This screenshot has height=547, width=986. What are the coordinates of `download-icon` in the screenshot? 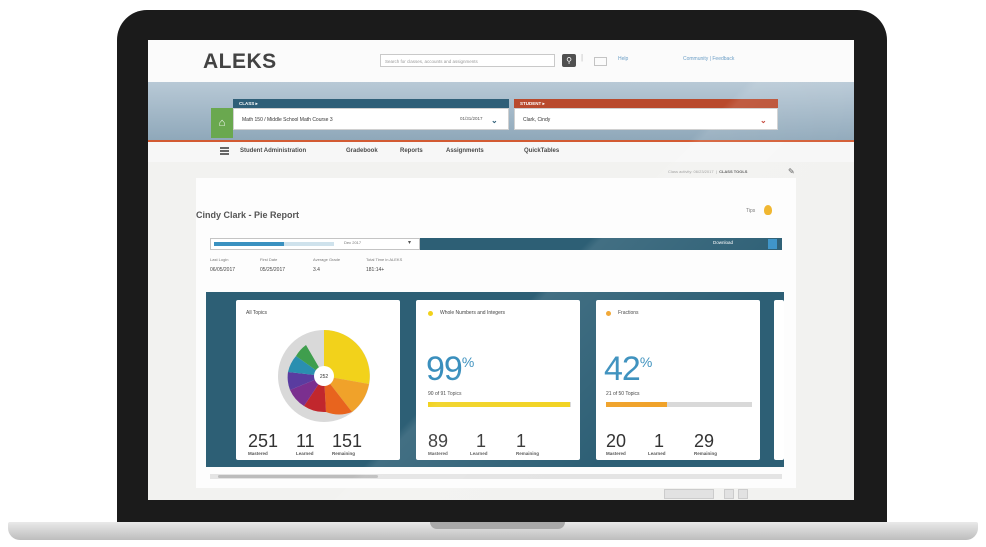 It's located at (772, 244).